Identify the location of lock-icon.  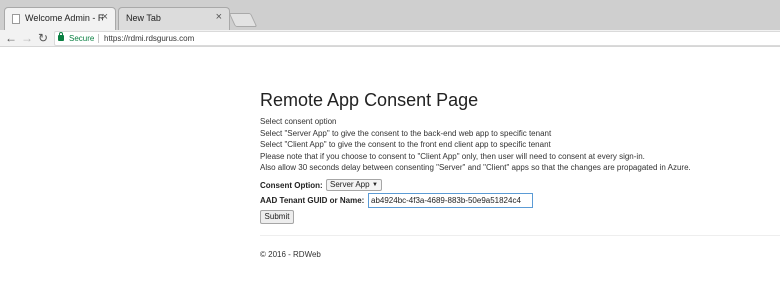
(61, 36).